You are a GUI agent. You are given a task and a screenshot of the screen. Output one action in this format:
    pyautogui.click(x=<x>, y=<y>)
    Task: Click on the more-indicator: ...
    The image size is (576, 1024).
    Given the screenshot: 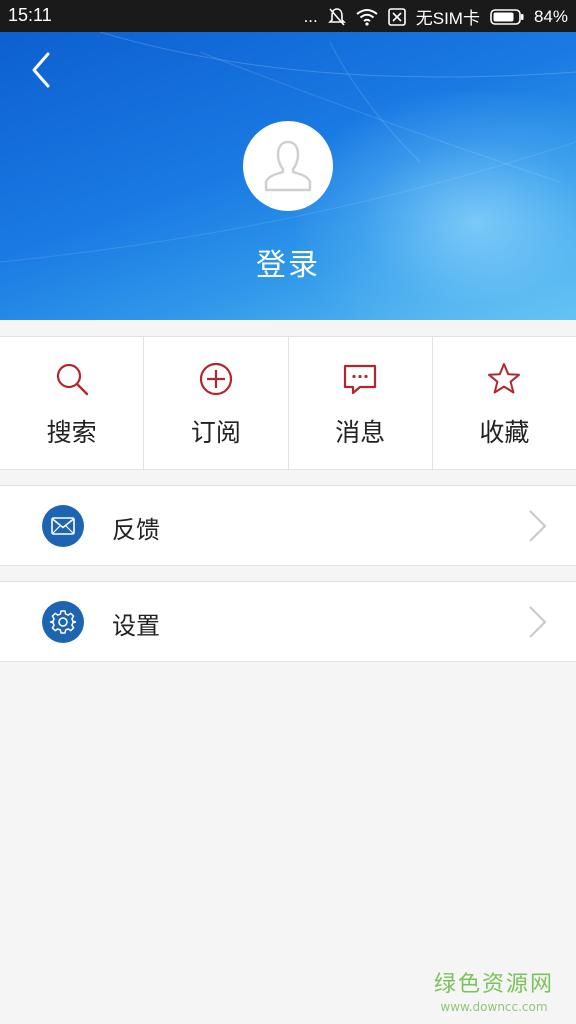 What is the action you would take?
    pyautogui.click(x=310, y=16)
    